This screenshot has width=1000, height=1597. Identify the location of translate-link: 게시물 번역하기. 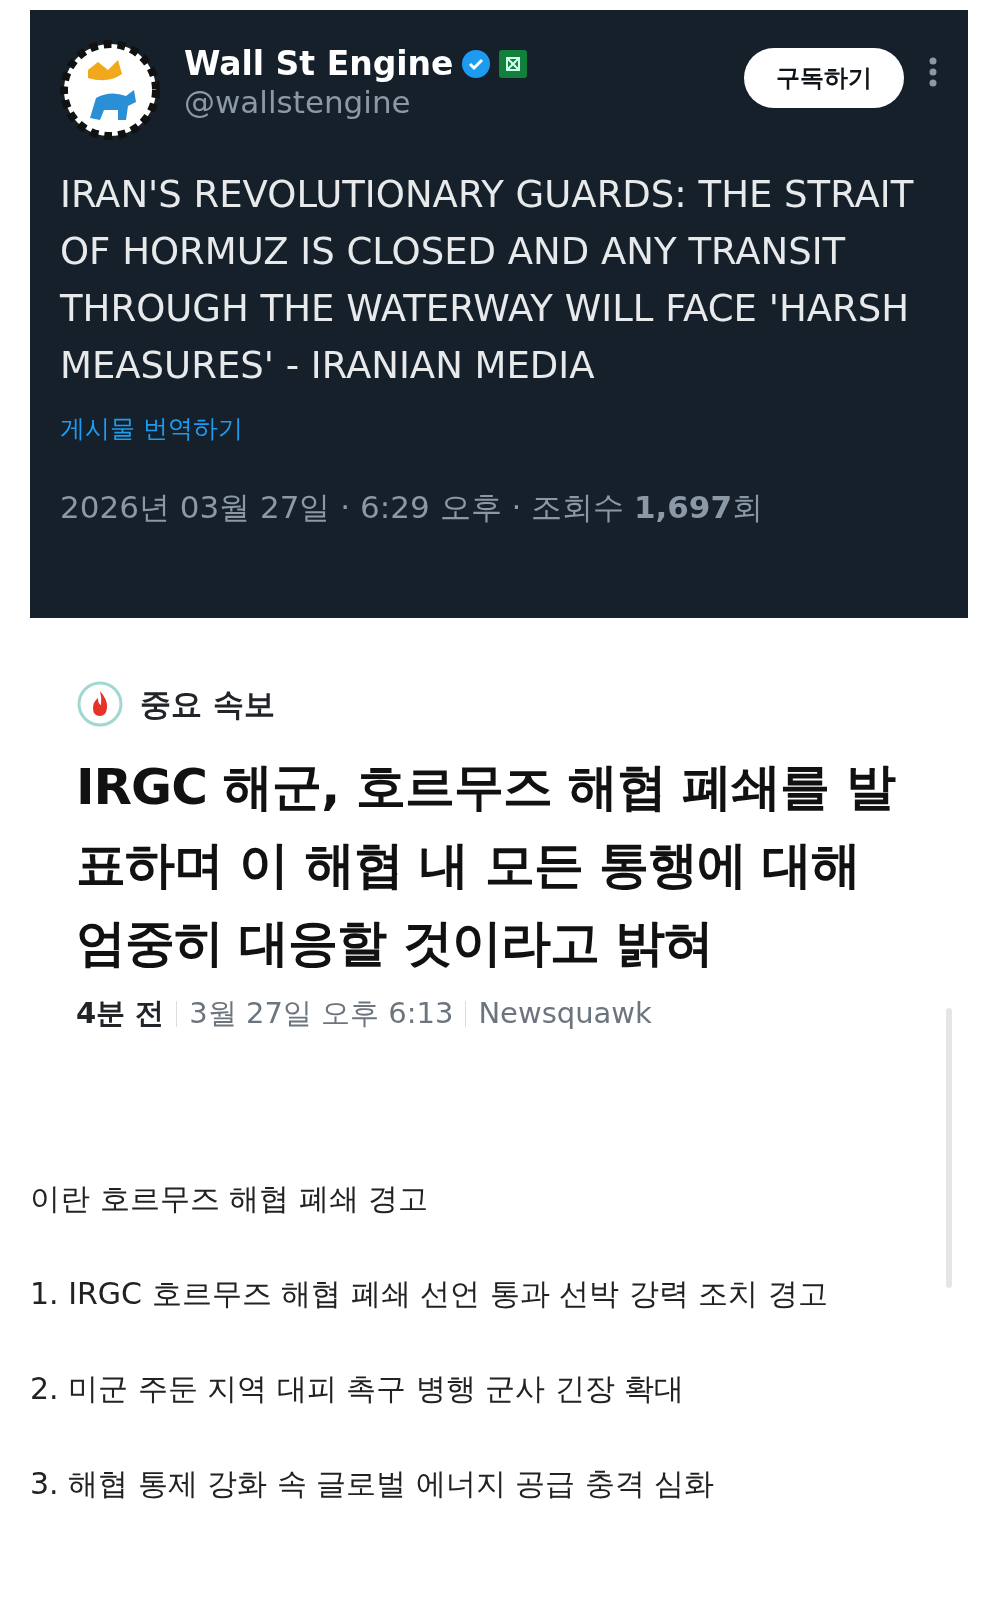
(151, 429).